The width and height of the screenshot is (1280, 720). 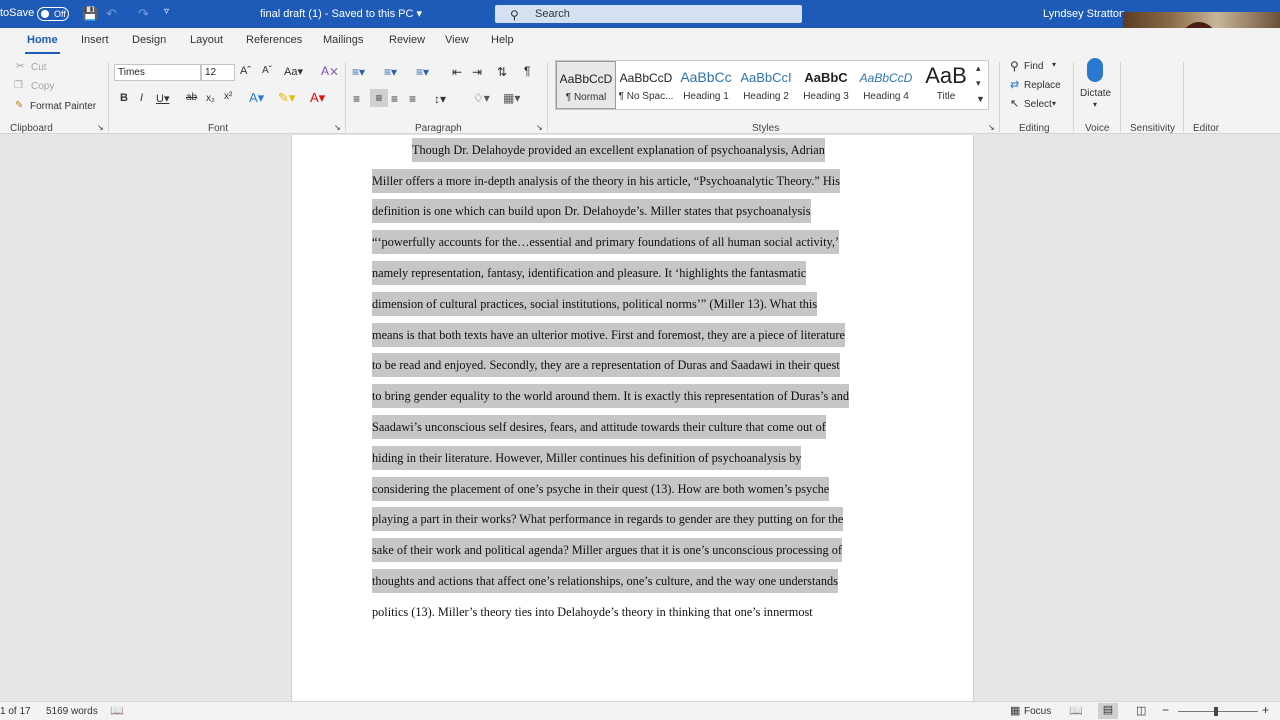 I want to click on show-marks-icon: ¶, so click(x=527, y=71).